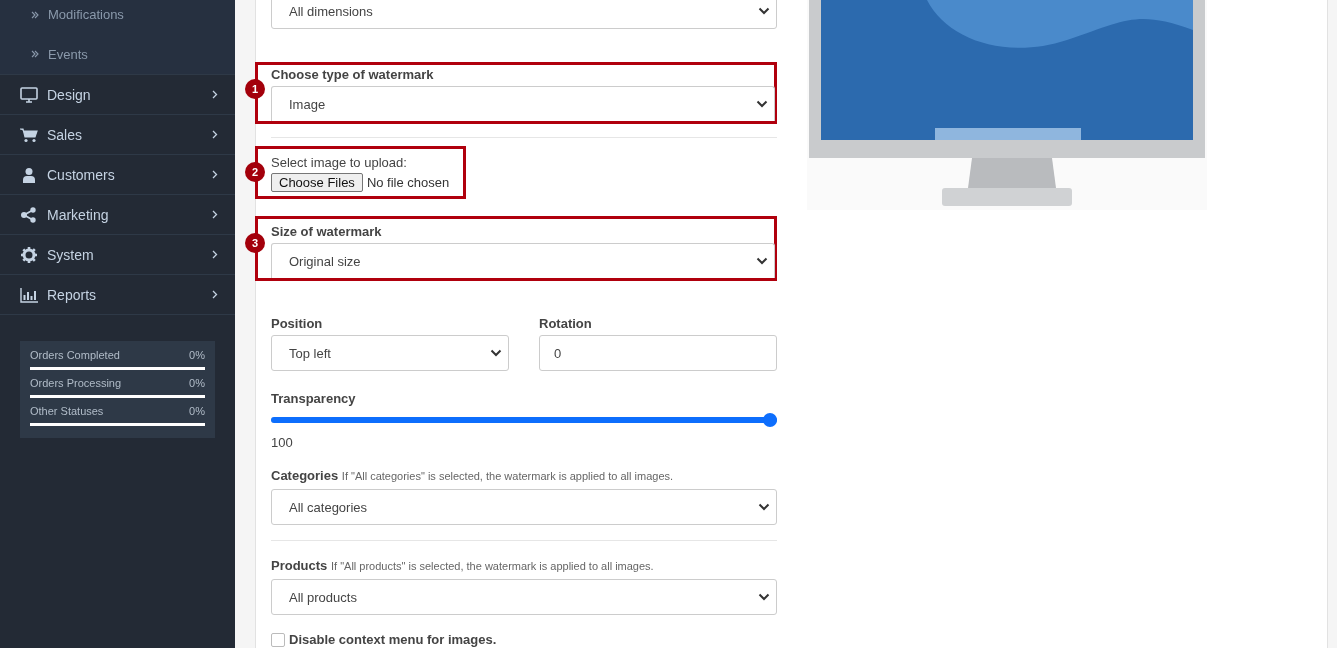 The width and height of the screenshot is (1337, 648). Describe the element at coordinates (29, 294) in the screenshot. I see `bar-chart-icon` at that location.